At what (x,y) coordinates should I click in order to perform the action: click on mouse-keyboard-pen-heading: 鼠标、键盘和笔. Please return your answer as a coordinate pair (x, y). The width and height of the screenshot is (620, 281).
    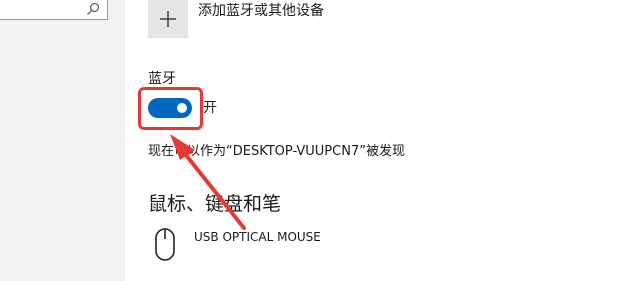
    Looking at the image, I should click on (215, 204).